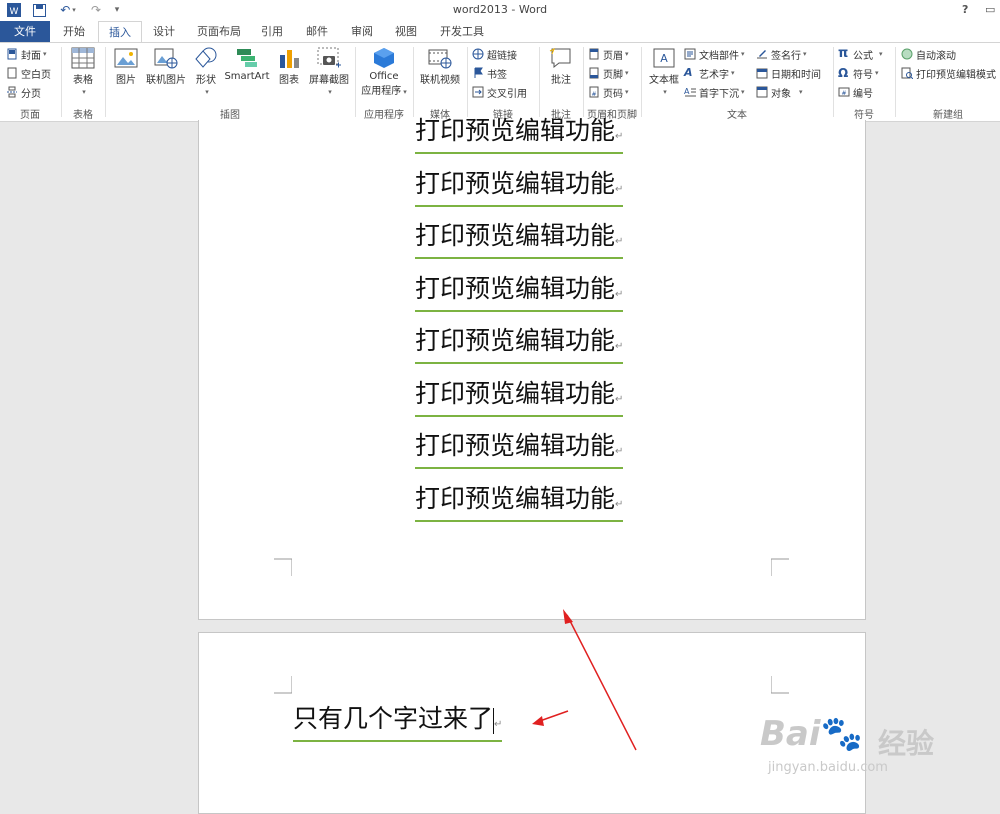 The image size is (1000, 814). Describe the element at coordinates (709, 73) in the screenshot. I see `wordart-button: A 艺术字 ▾` at that location.